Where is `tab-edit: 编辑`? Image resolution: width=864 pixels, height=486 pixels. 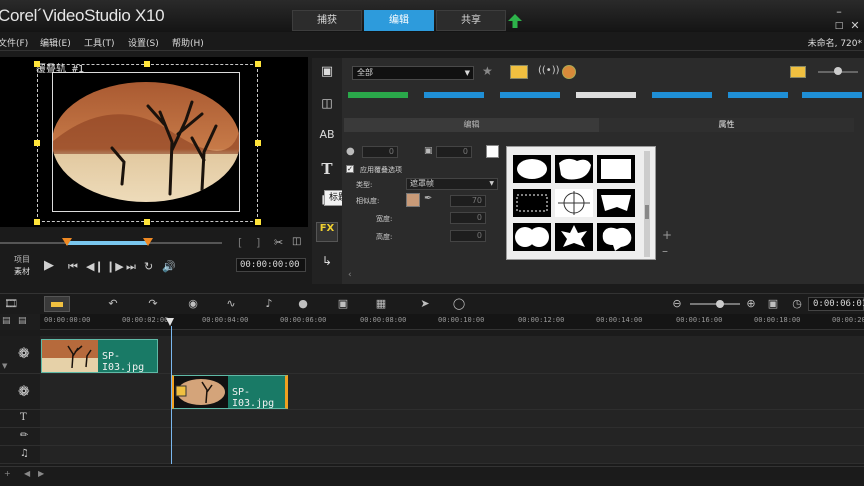 tab-edit: 编辑 is located at coordinates (399, 20).